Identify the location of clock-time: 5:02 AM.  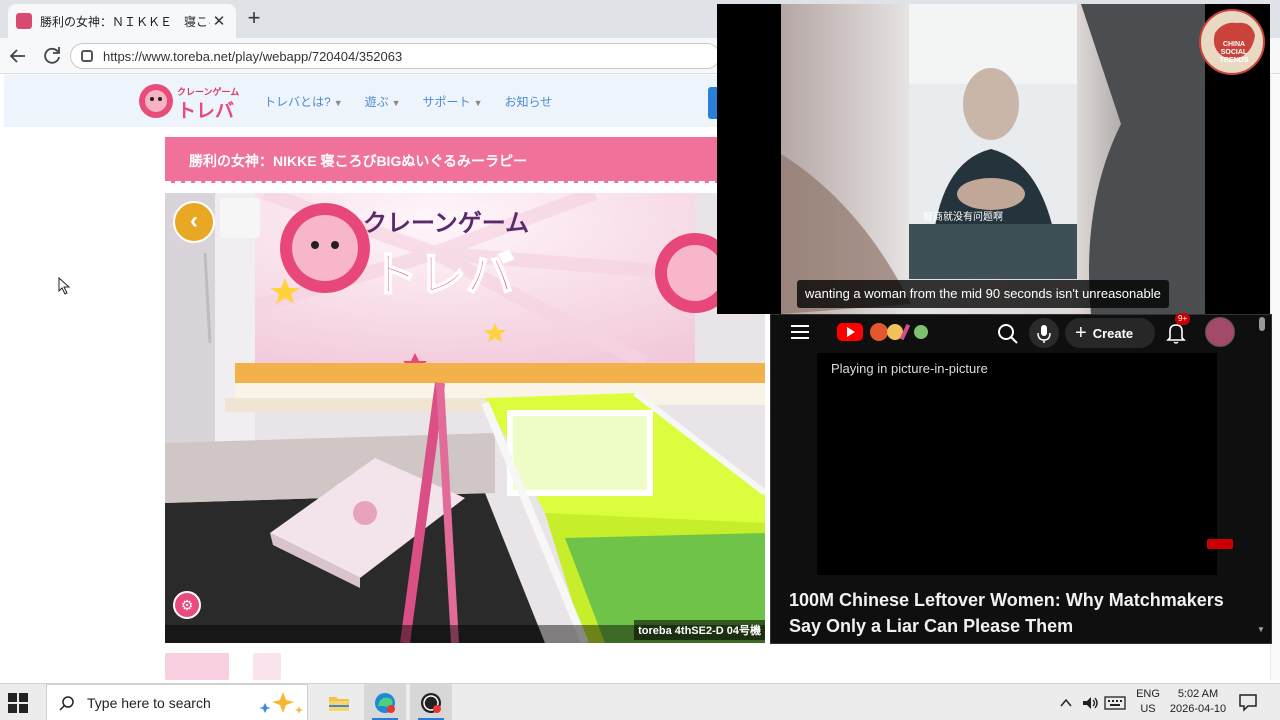
(1198, 694).